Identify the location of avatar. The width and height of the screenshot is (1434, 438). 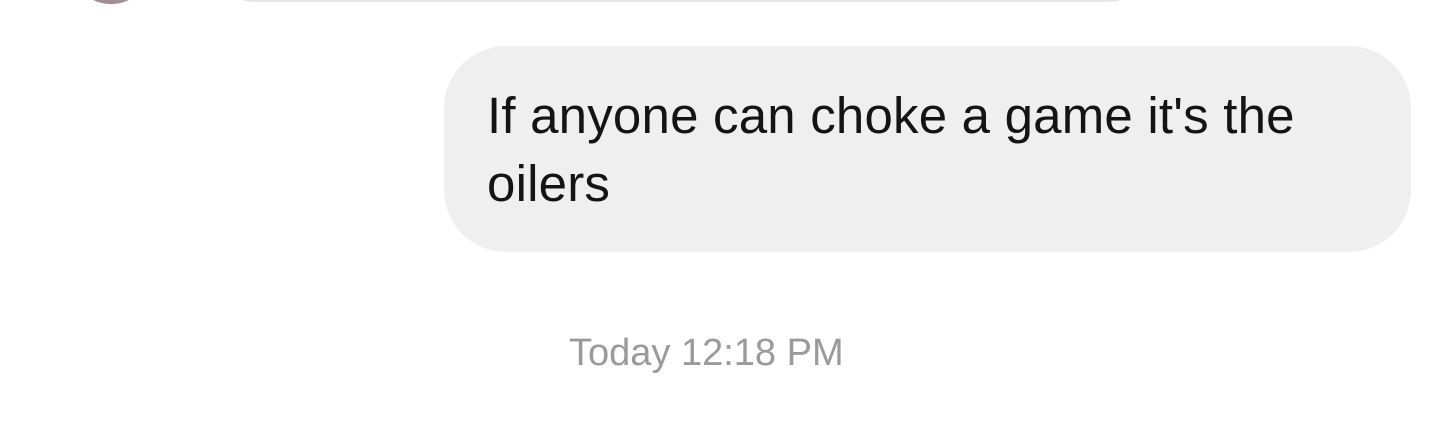
(111, 2).